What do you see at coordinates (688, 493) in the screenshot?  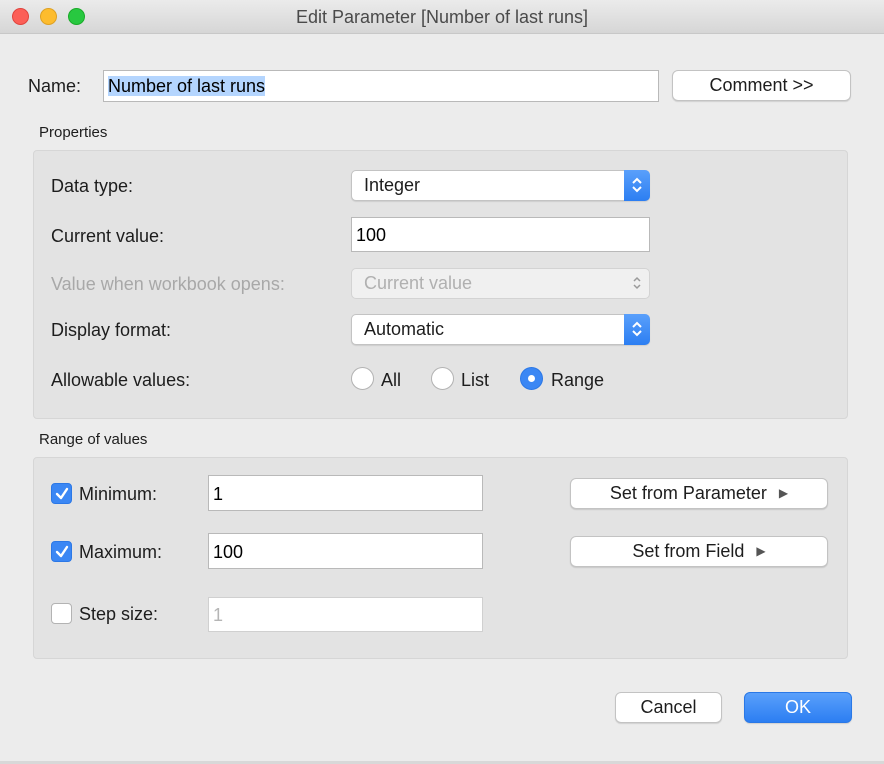 I see `set-from-parameter-label: Set from Parameter` at bounding box center [688, 493].